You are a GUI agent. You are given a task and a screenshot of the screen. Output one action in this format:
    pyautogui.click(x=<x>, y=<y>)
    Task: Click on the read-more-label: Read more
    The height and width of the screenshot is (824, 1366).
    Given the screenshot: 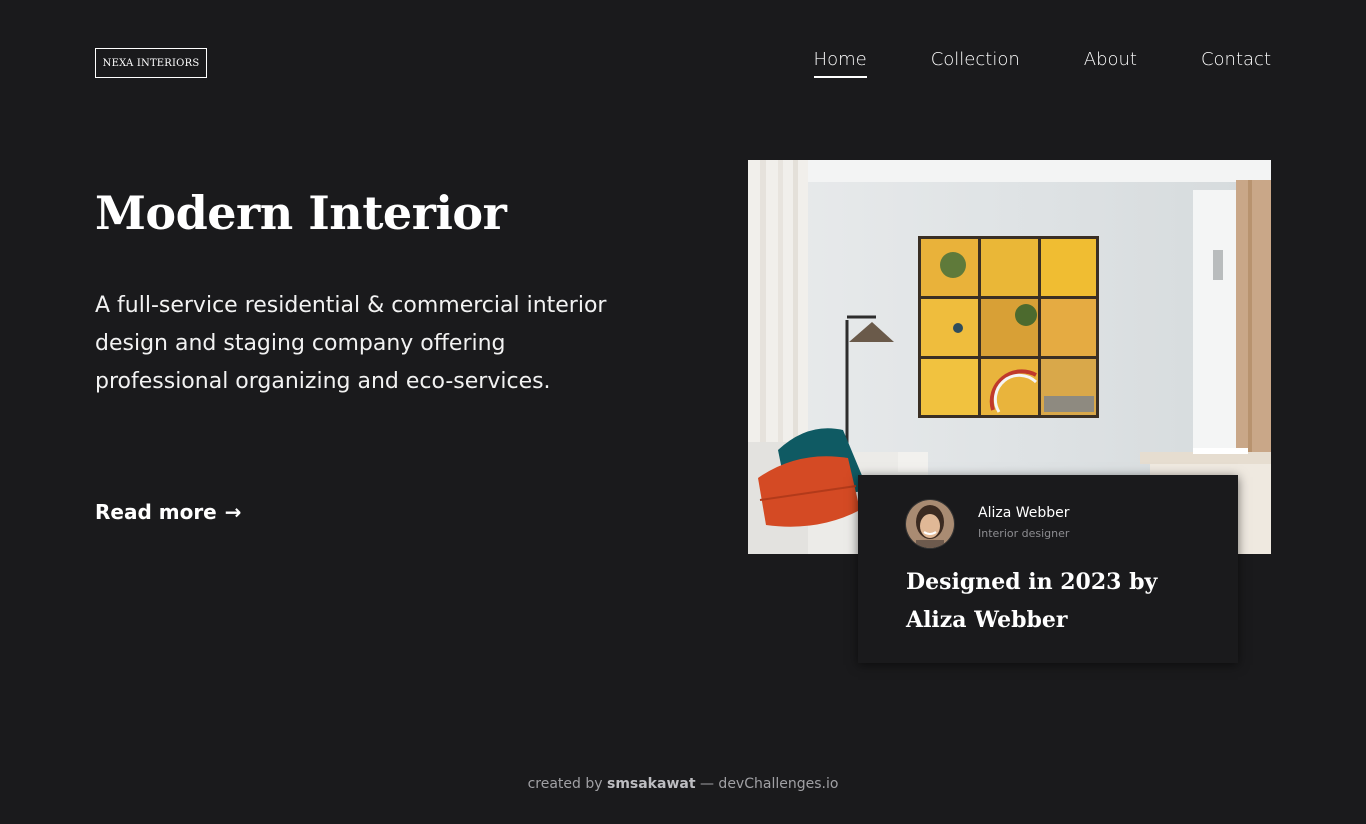 What is the action you would take?
    pyautogui.click(x=156, y=512)
    